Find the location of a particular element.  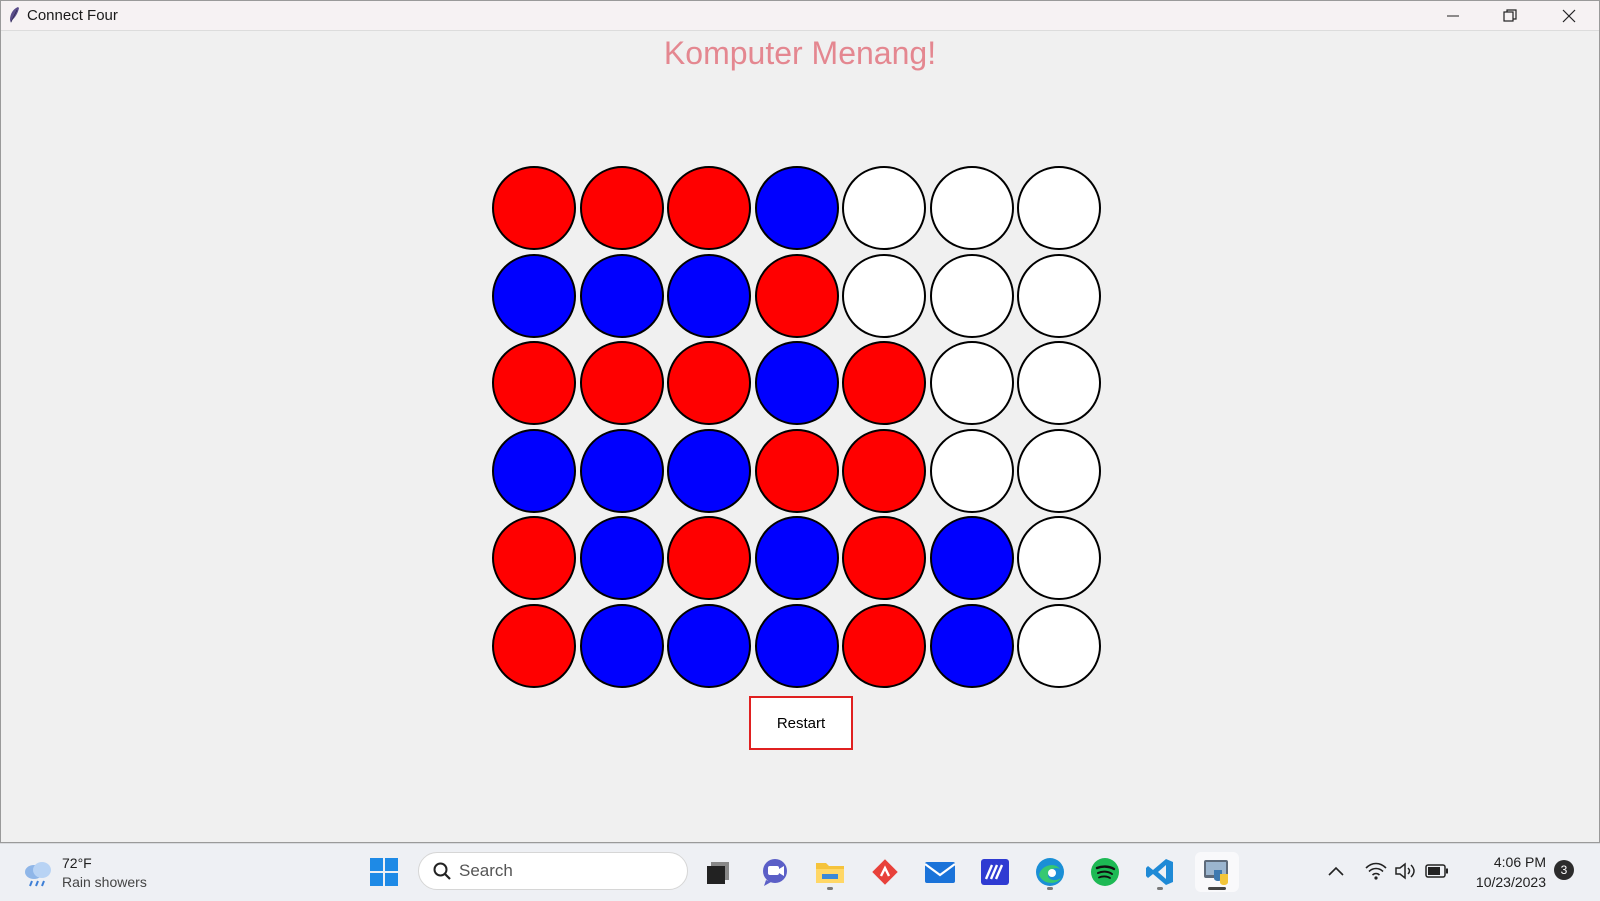

windows-start-icon is located at coordinates (384, 872).